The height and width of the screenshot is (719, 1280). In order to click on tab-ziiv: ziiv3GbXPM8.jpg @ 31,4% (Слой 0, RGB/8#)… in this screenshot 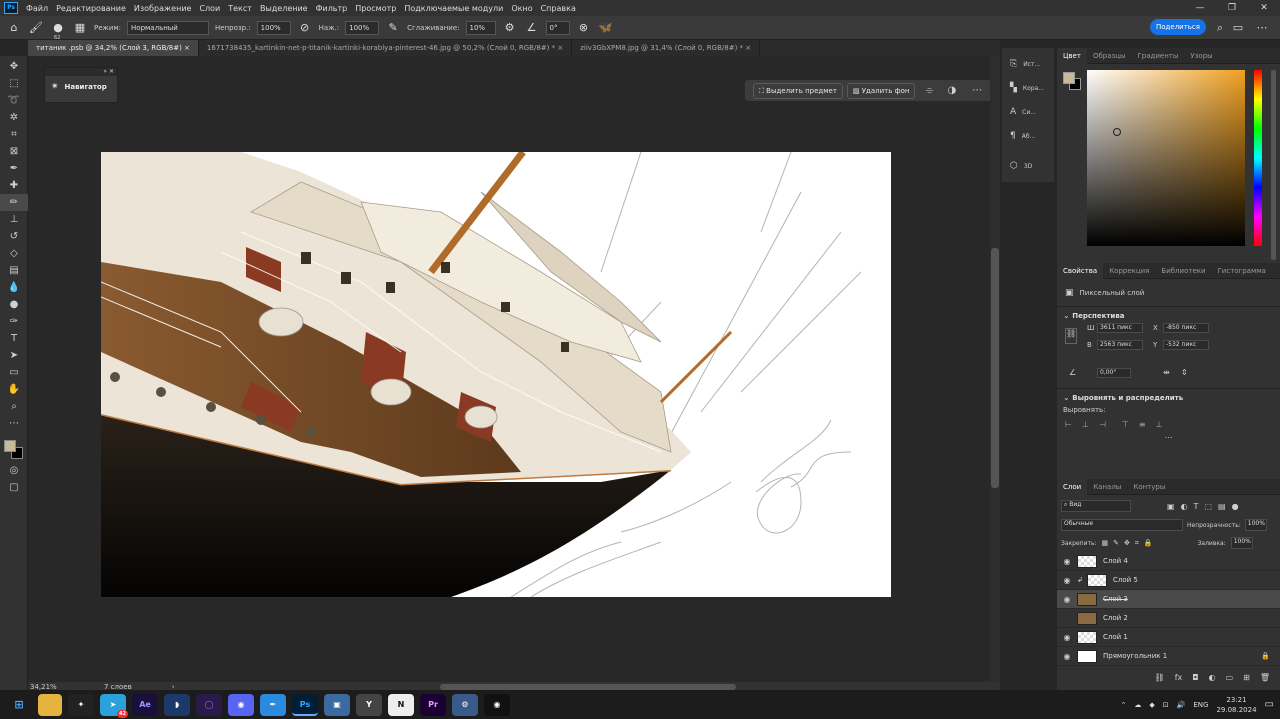, I will do `click(666, 48)`.